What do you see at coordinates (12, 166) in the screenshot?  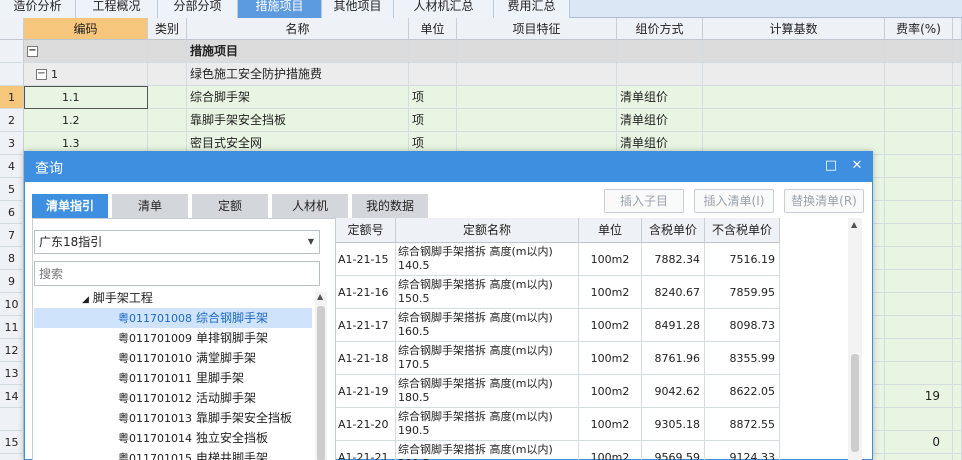 I see `row-number: 4` at bounding box center [12, 166].